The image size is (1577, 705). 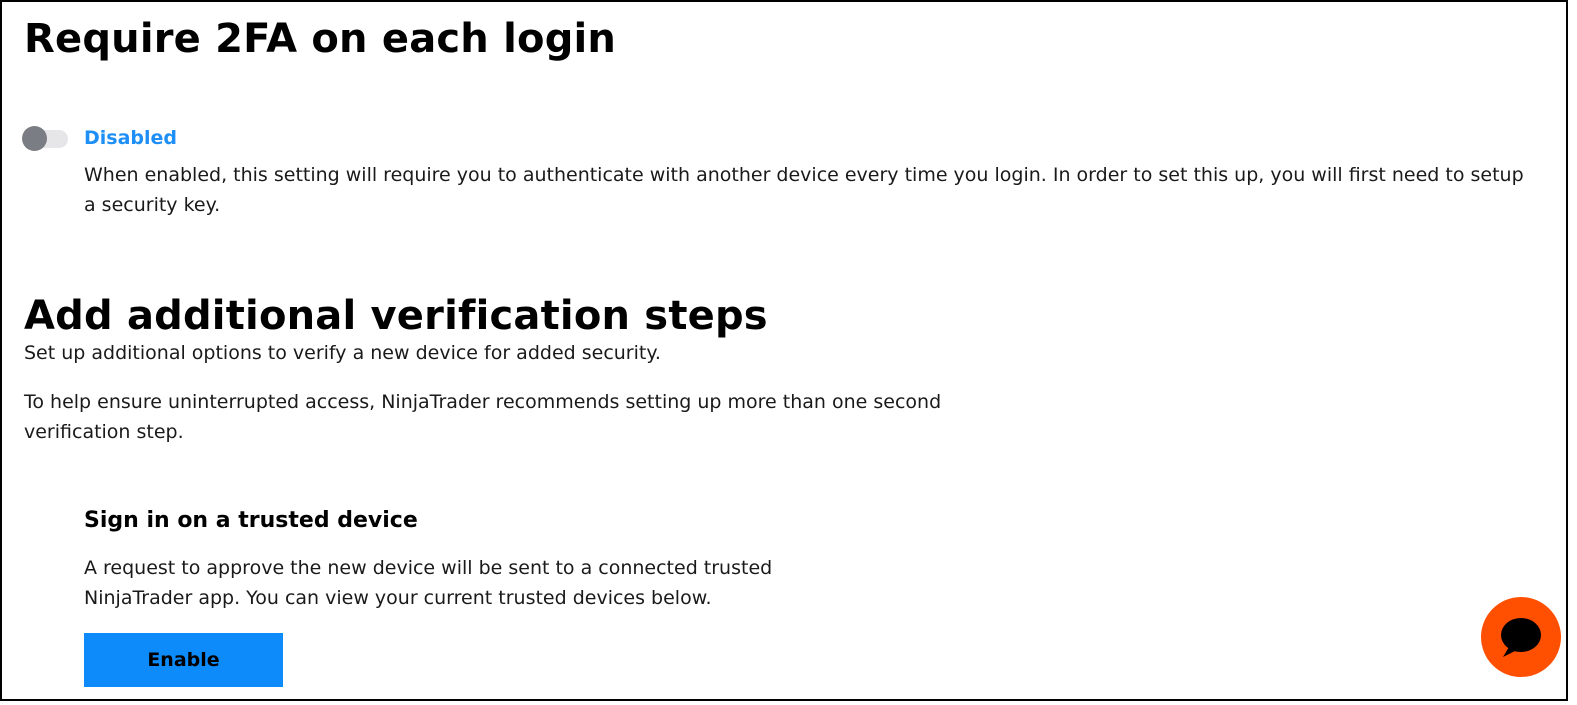 I want to click on toggle-status-label: Disabled, so click(x=131, y=138).